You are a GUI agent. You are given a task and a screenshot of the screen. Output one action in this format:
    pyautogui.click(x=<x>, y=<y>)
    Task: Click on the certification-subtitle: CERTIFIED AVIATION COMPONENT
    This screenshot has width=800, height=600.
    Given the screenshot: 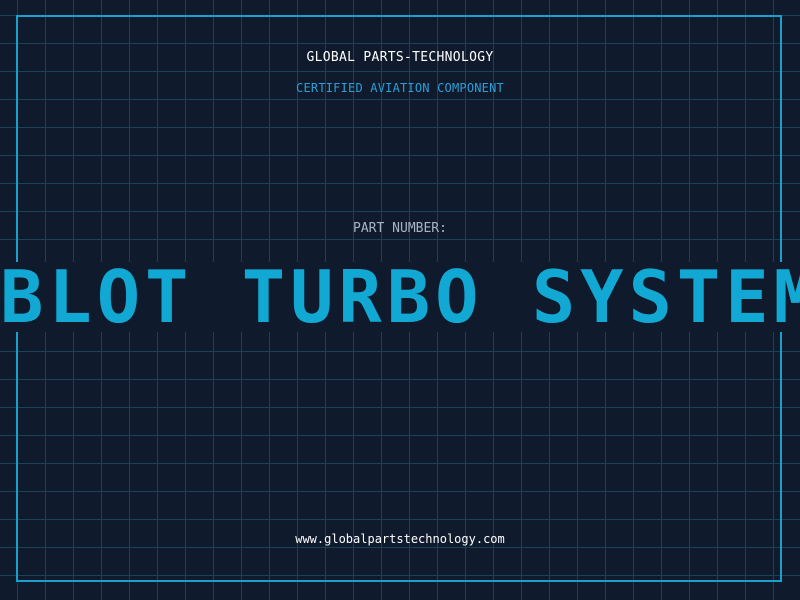 What is the action you would take?
    pyautogui.click(x=400, y=88)
    